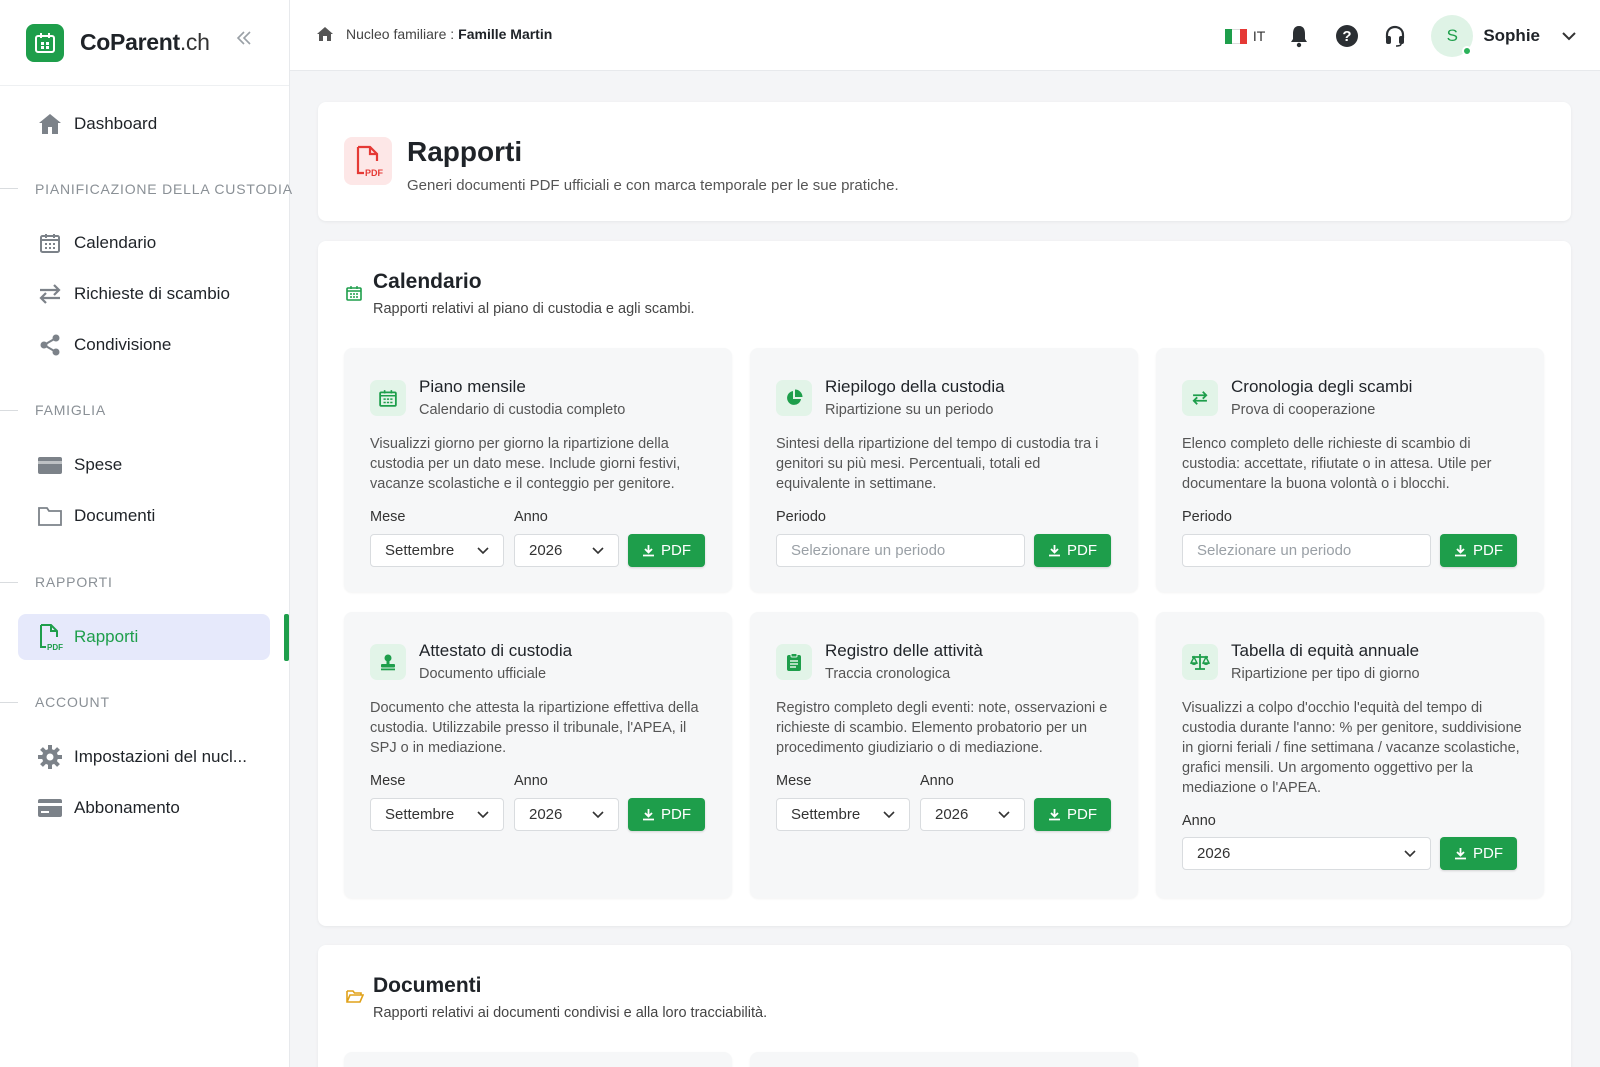  What do you see at coordinates (794, 398) in the screenshot?
I see `pie-chart-icon` at bounding box center [794, 398].